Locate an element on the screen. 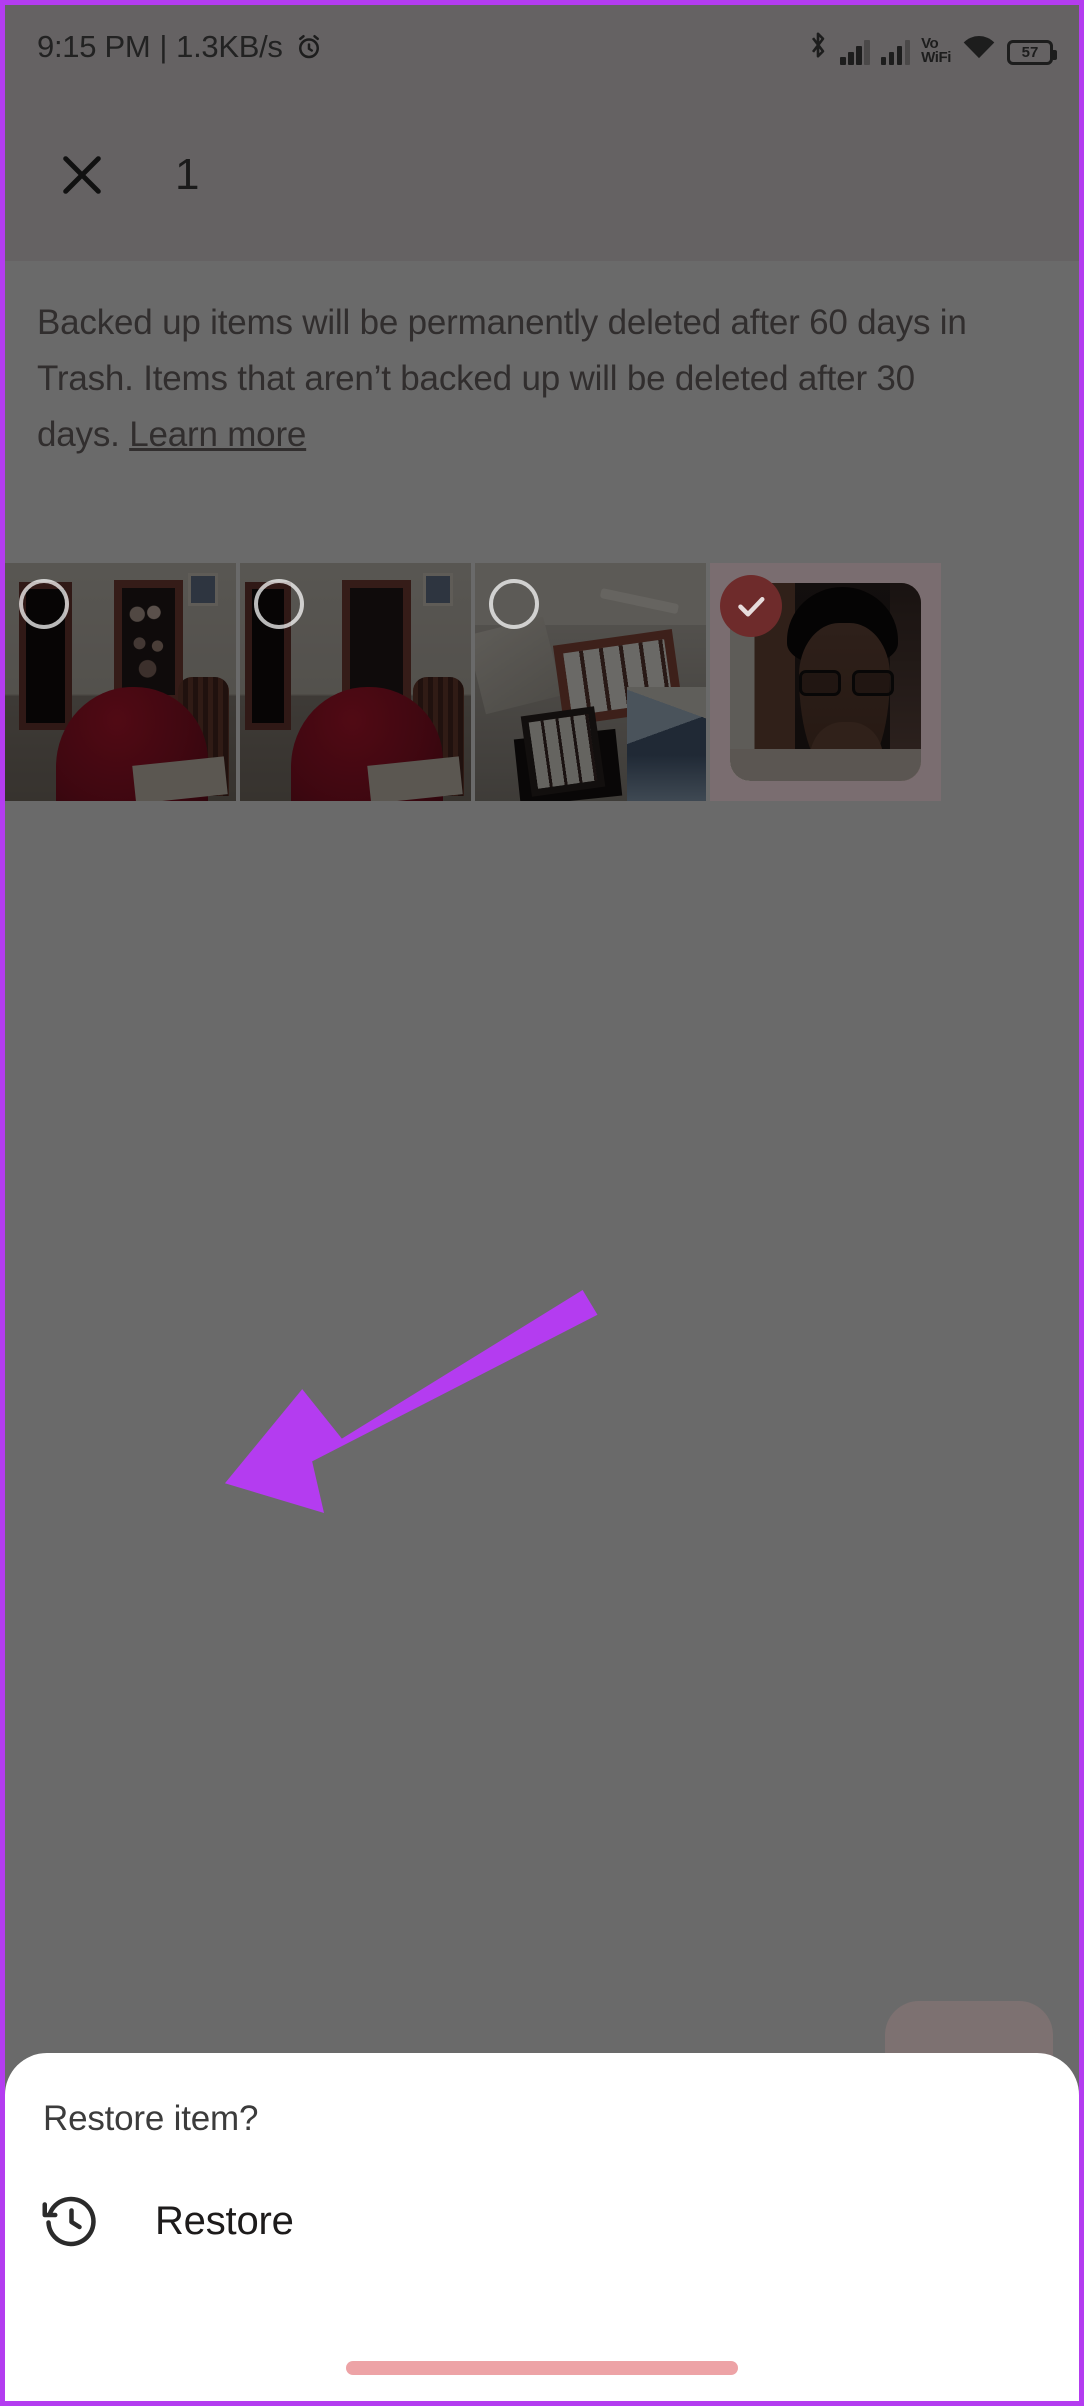  status-bar-right: Vo WiFi 57 is located at coordinates (932, 48).